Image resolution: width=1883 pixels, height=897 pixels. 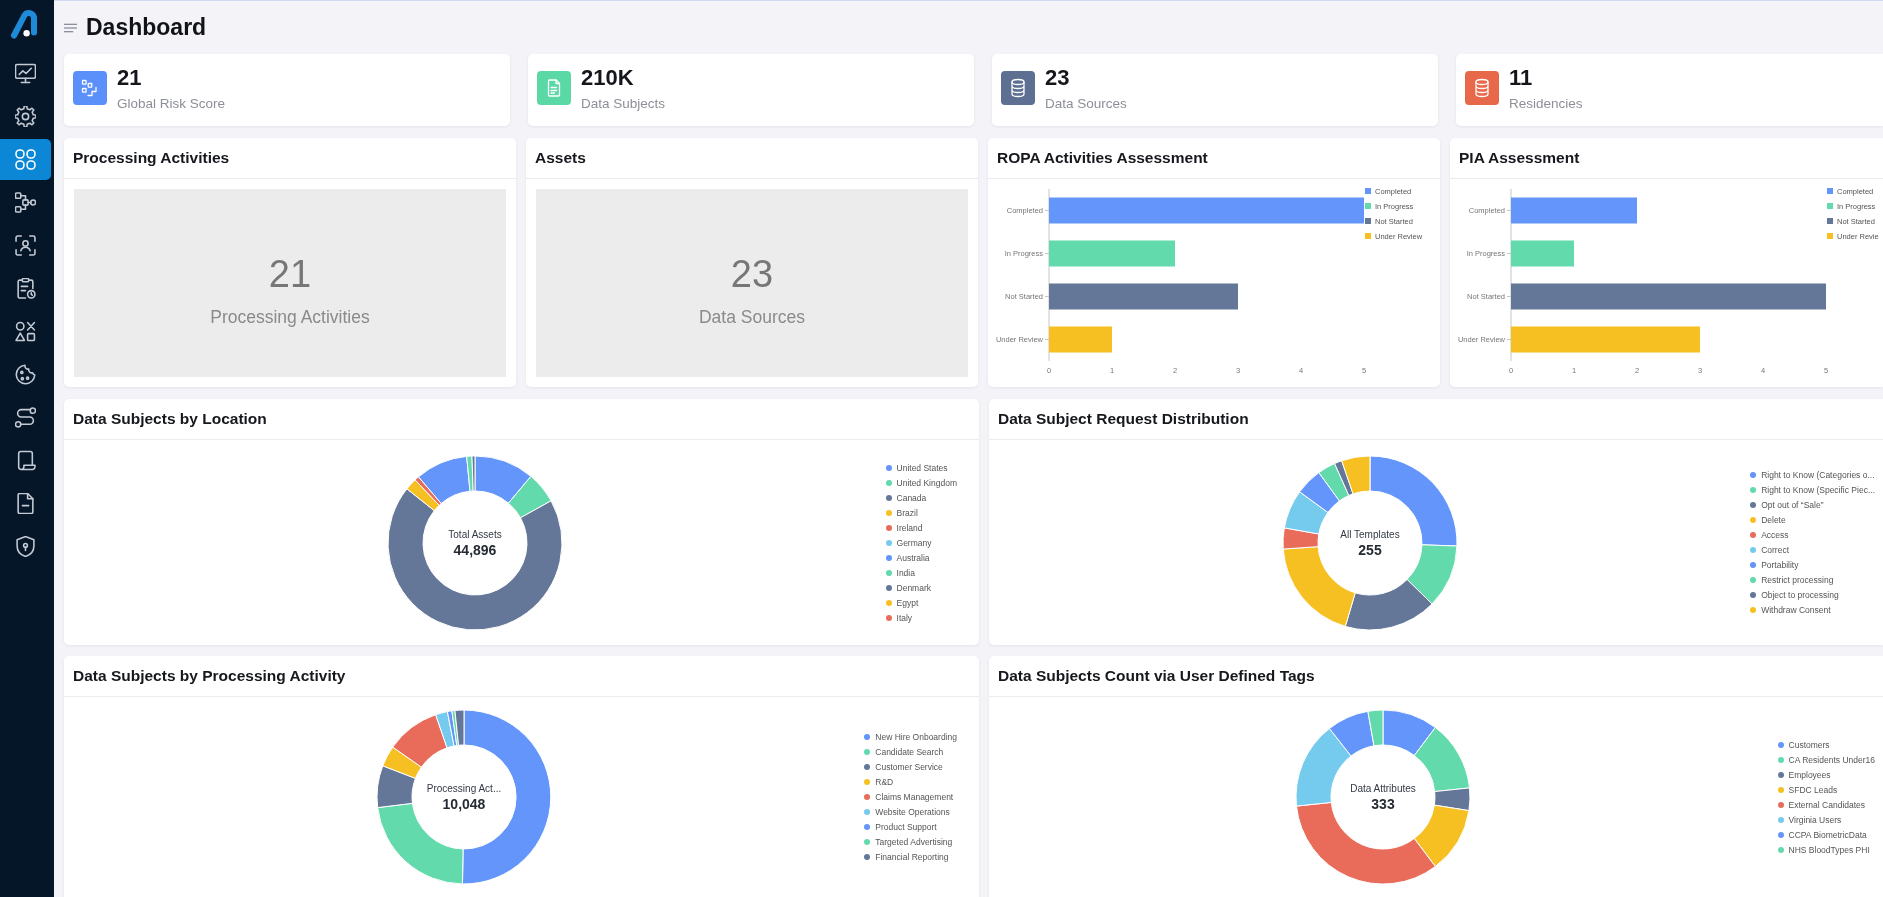 What do you see at coordinates (907, 602) in the screenshot?
I see `legend-label: Egypt` at bounding box center [907, 602].